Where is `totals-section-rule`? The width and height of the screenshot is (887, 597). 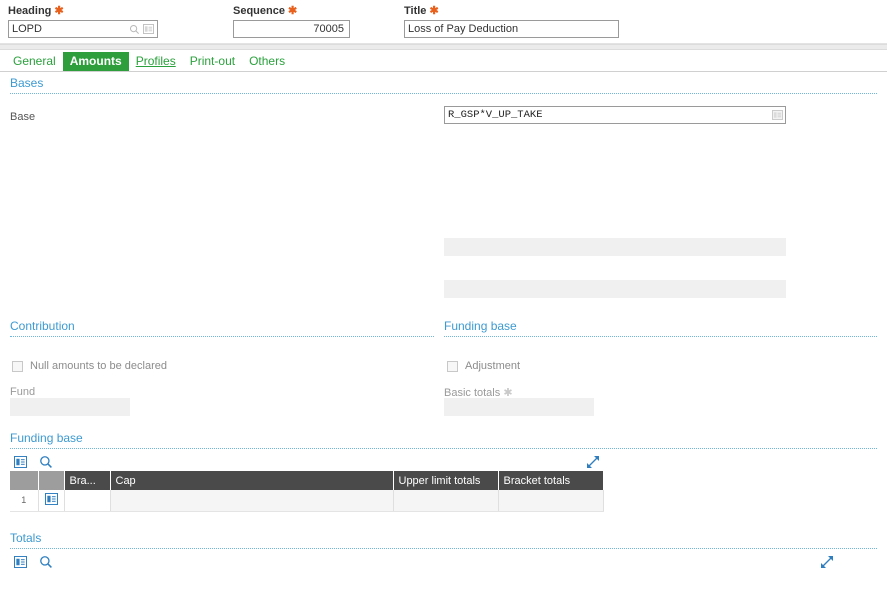 totals-section-rule is located at coordinates (443, 548).